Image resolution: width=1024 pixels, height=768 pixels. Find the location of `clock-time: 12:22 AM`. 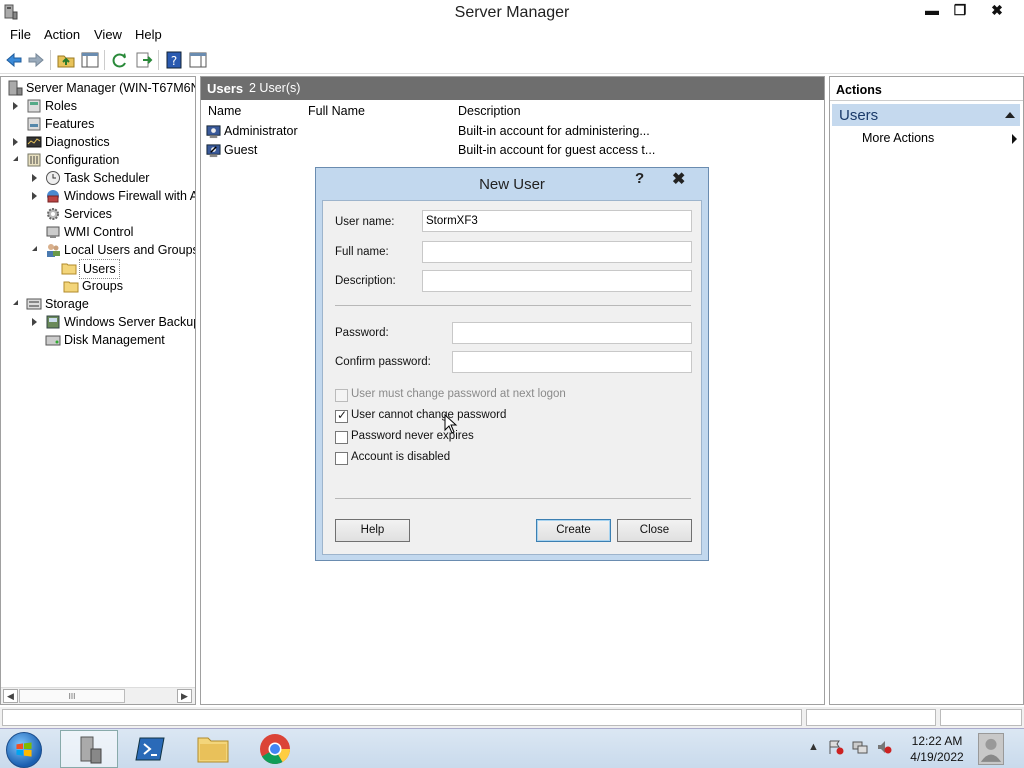

clock-time: 12:22 AM is located at coordinates (937, 741).